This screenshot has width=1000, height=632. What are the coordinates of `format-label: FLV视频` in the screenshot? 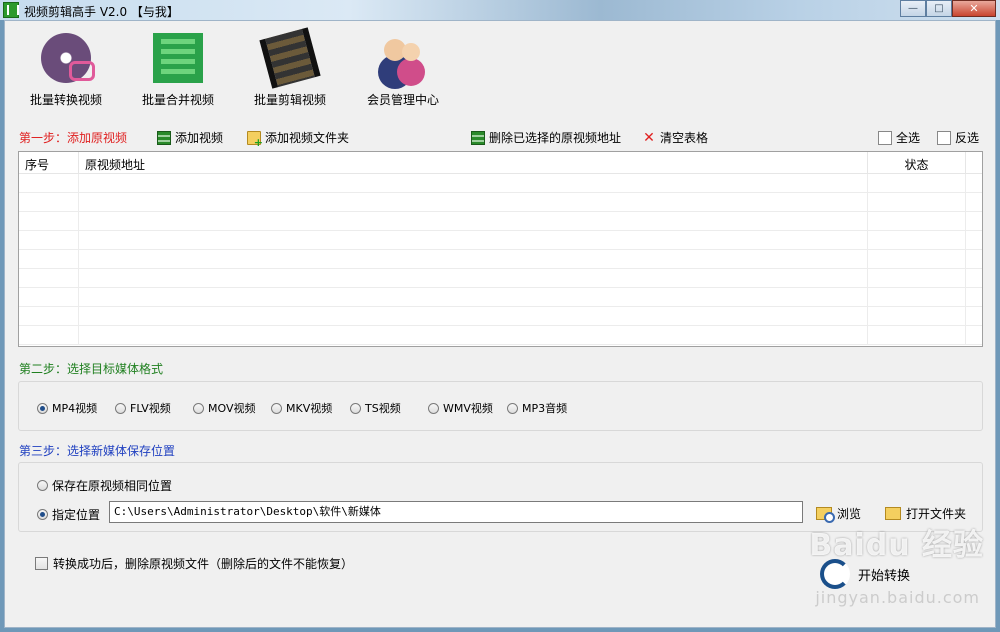 It's located at (150, 408).